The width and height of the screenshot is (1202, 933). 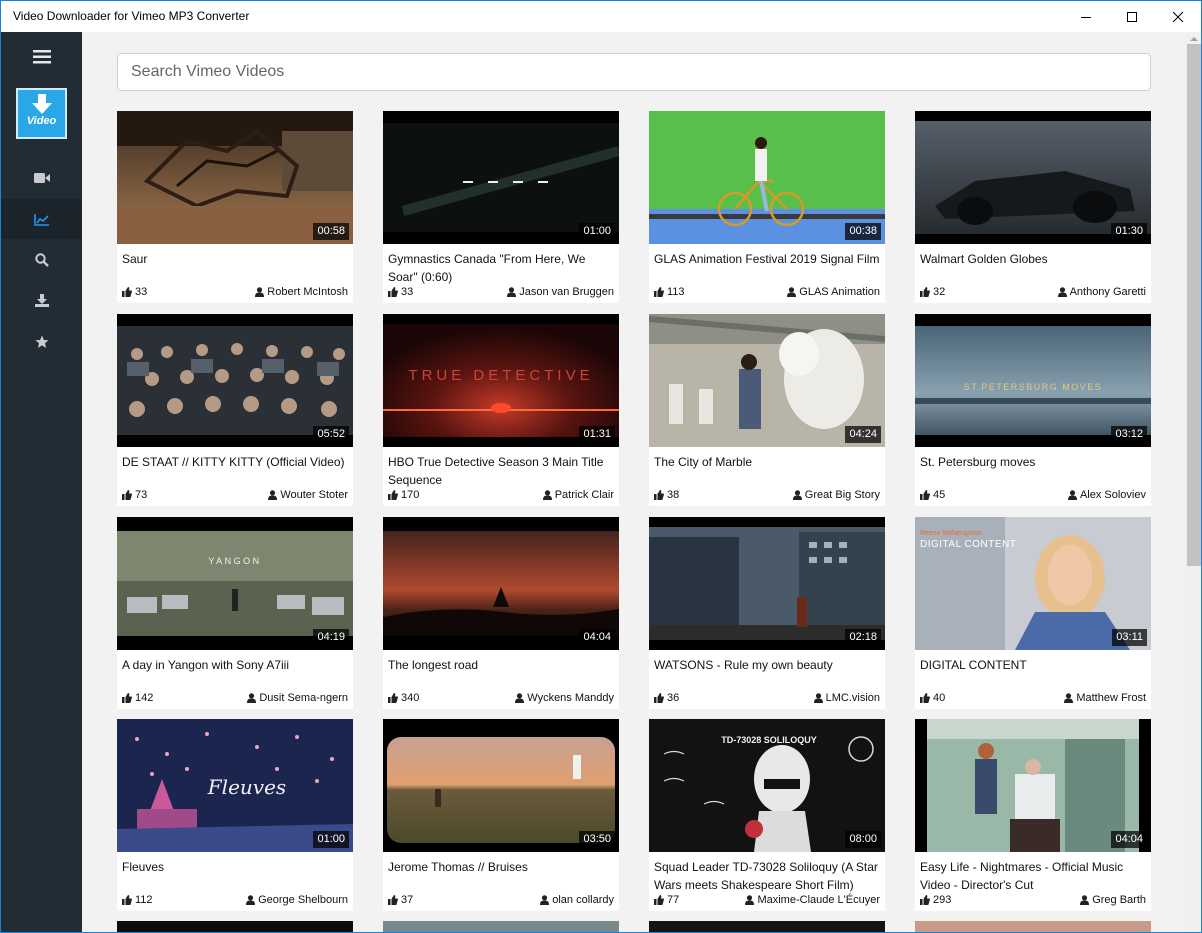 What do you see at coordinates (1033, 380) in the screenshot?
I see `video-thumbnail: ST.PETERSBURG MOVES 03:12` at bounding box center [1033, 380].